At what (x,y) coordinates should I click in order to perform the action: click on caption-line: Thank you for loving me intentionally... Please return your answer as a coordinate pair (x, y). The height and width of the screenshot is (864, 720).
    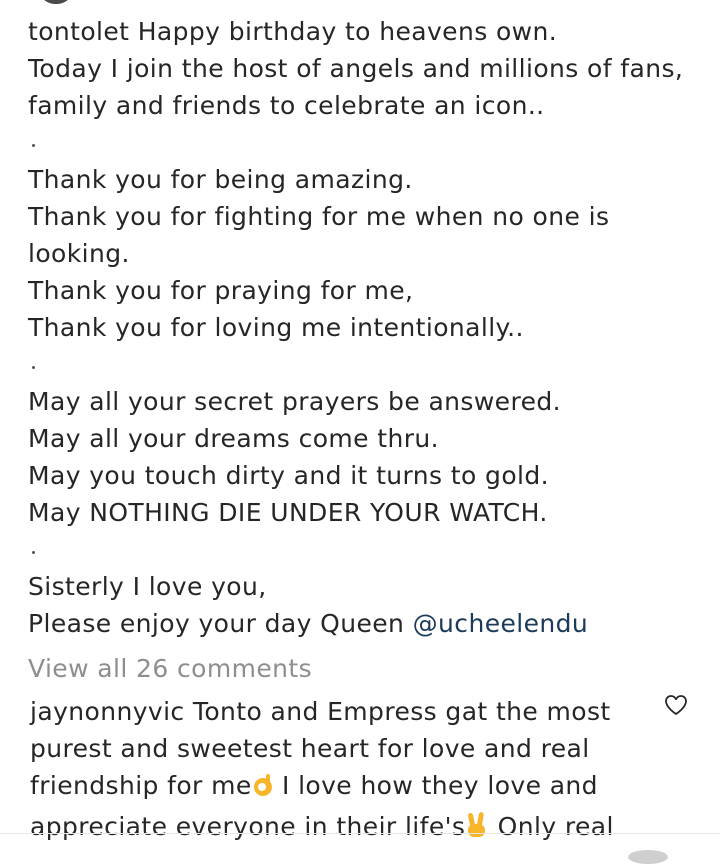
    Looking at the image, I should click on (276, 327).